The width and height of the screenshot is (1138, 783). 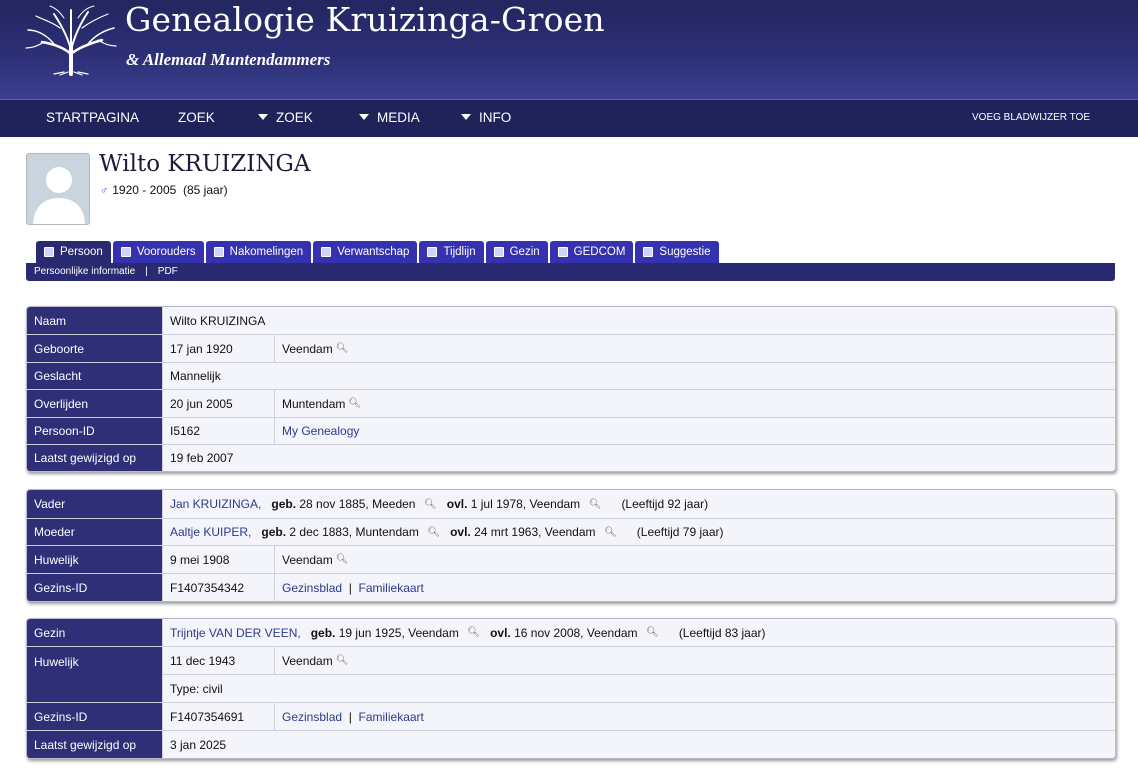 I want to click on mother-link: Aaltje KUIPER,, so click(x=210, y=532).